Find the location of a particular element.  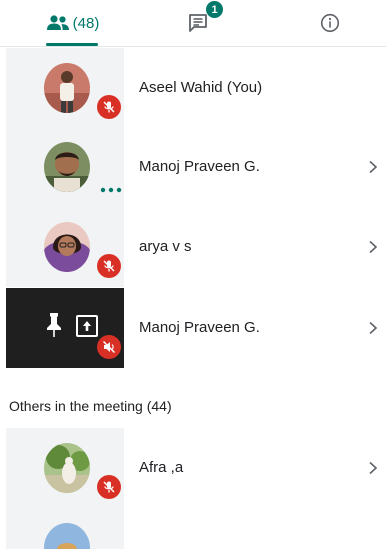

participant-row: Aseel Wahid (You) is located at coordinates (193, 88).